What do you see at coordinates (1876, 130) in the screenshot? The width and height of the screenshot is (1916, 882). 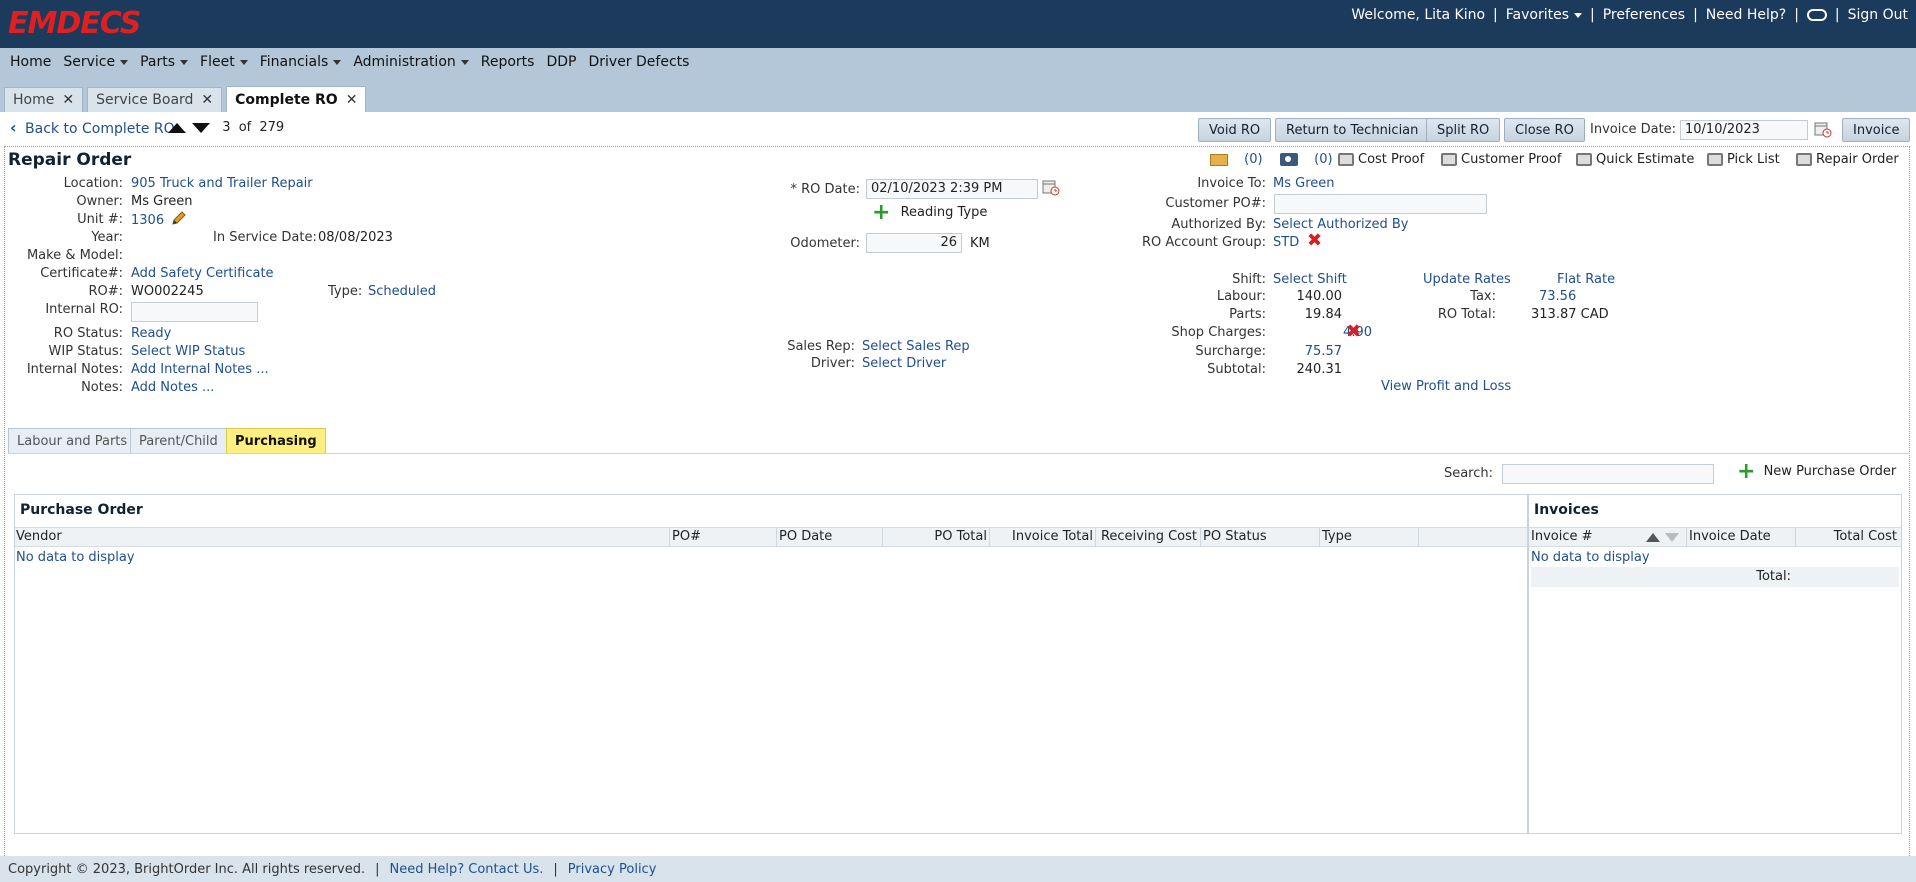 I see `invoice-button: Invoice` at bounding box center [1876, 130].